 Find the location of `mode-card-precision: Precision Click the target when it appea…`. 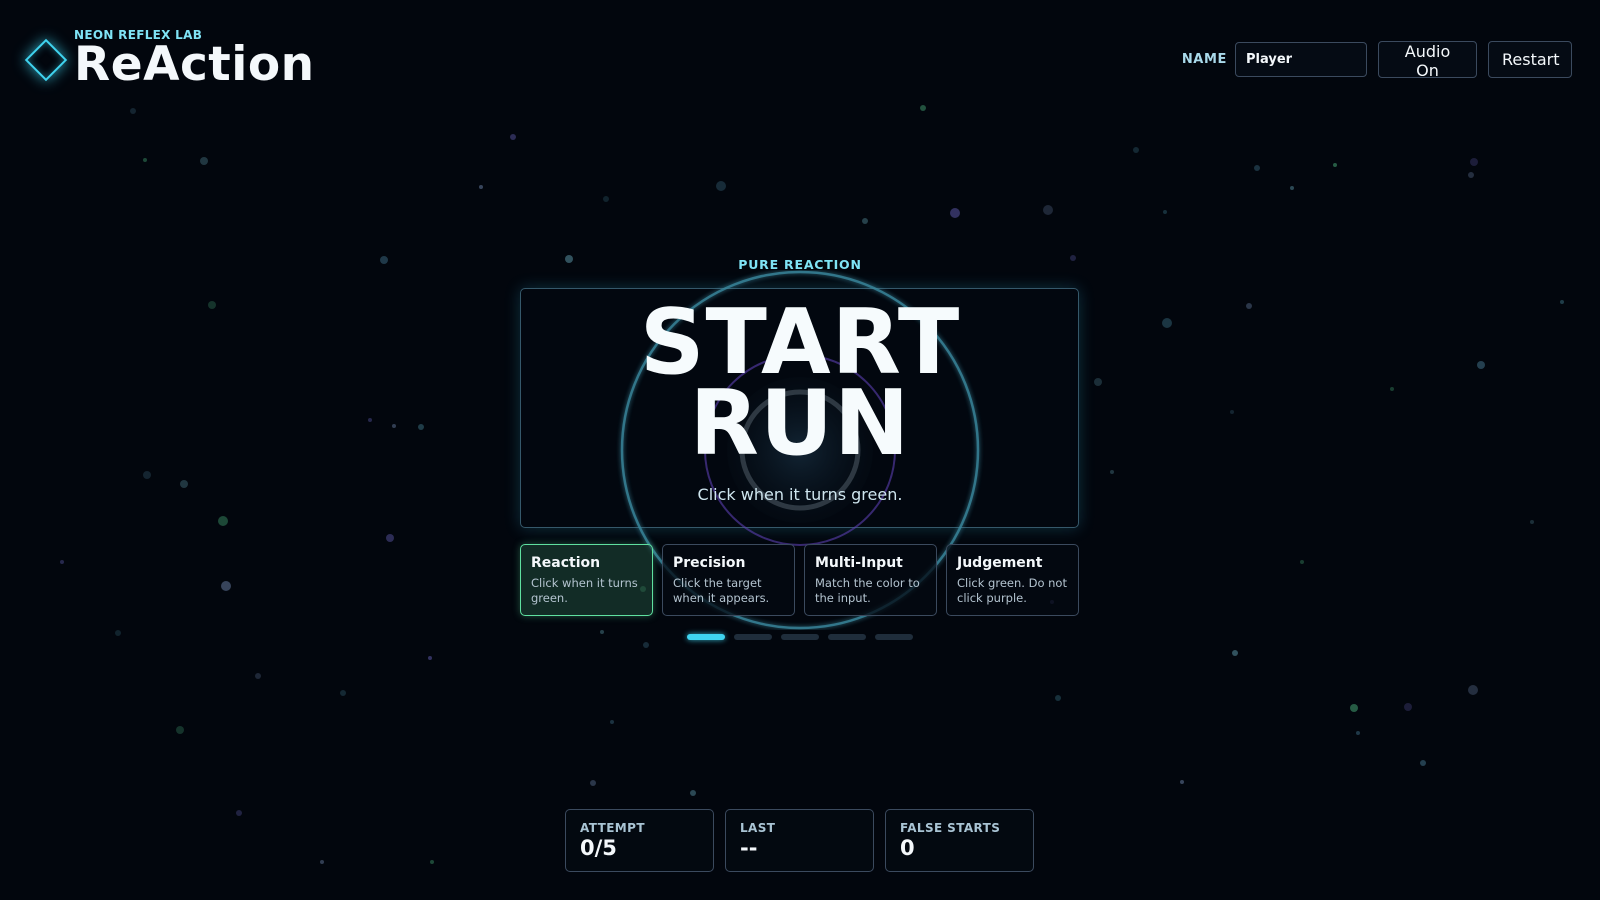

mode-card-precision: Precision Click the target when it appea… is located at coordinates (728, 580).